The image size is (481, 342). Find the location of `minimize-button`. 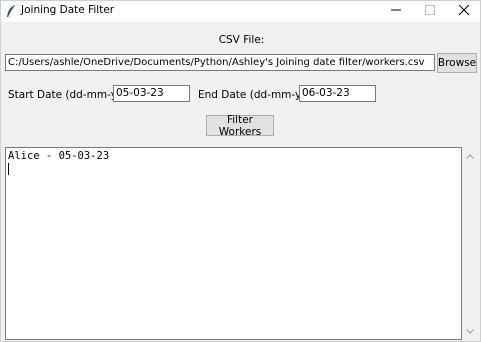

minimize-button is located at coordinates (396, 11).